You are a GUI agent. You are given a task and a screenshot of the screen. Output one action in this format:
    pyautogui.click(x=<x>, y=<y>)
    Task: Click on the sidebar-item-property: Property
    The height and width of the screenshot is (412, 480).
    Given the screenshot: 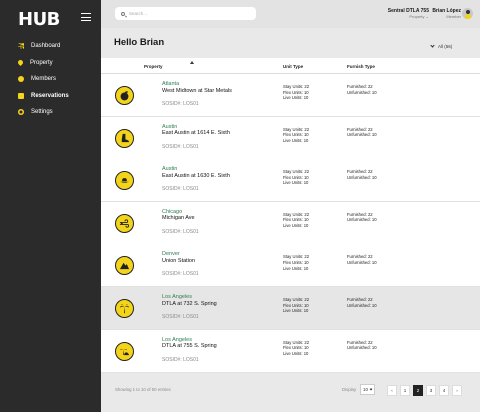 What is the action you would take?
    pyautogui.click(x=50, y=63)
    